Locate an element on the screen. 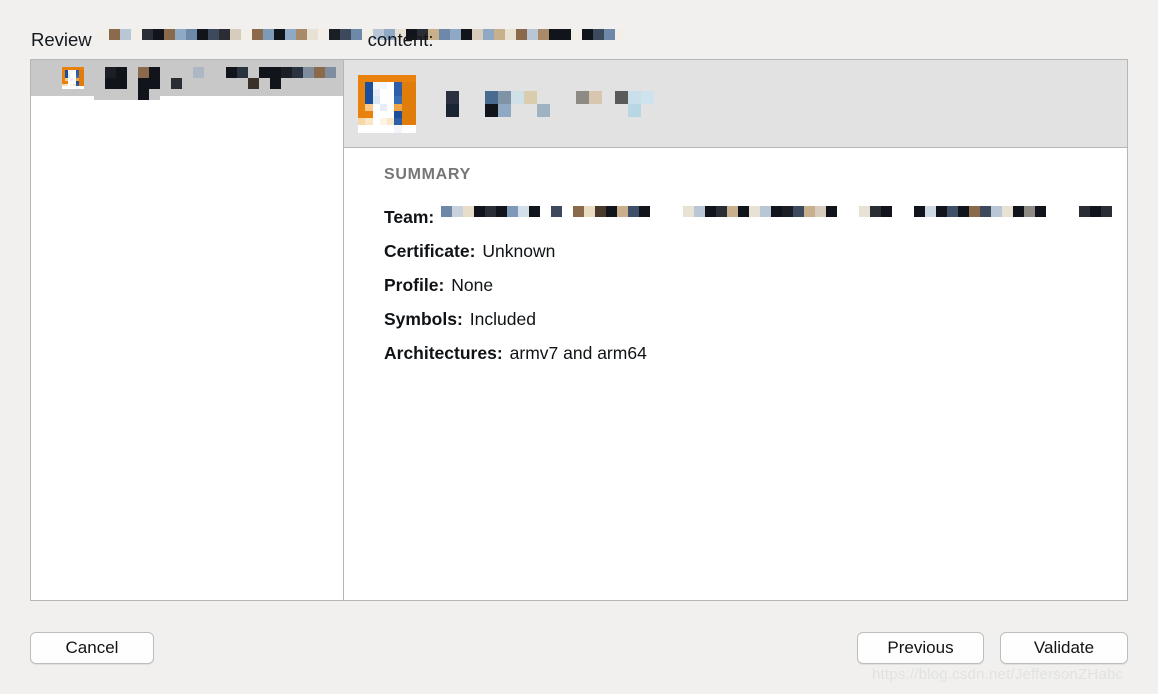 This screenshot has width=1158, height=694. redacted-app-name-title is located at coordinates (361, 40).